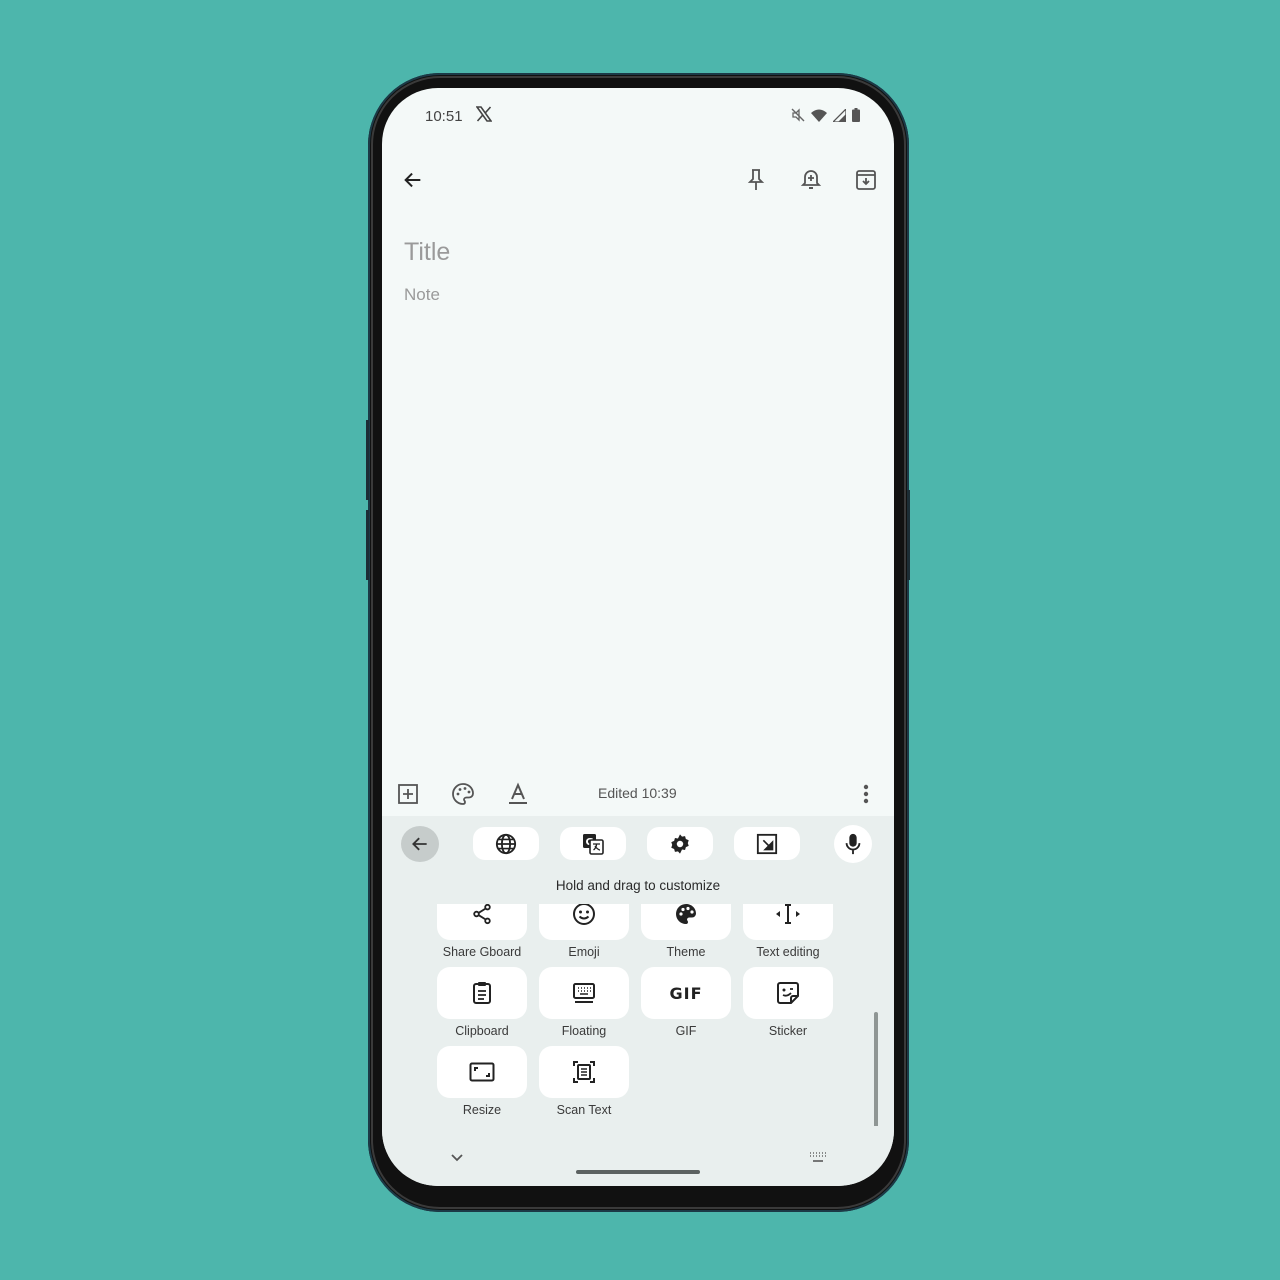 Image resolution: width=1280 pixels, height=1280 pixels. What do you see at coordinates (484, 115) in the screenshot?
I see `x-app-icon` at bounding box center [484, 115].